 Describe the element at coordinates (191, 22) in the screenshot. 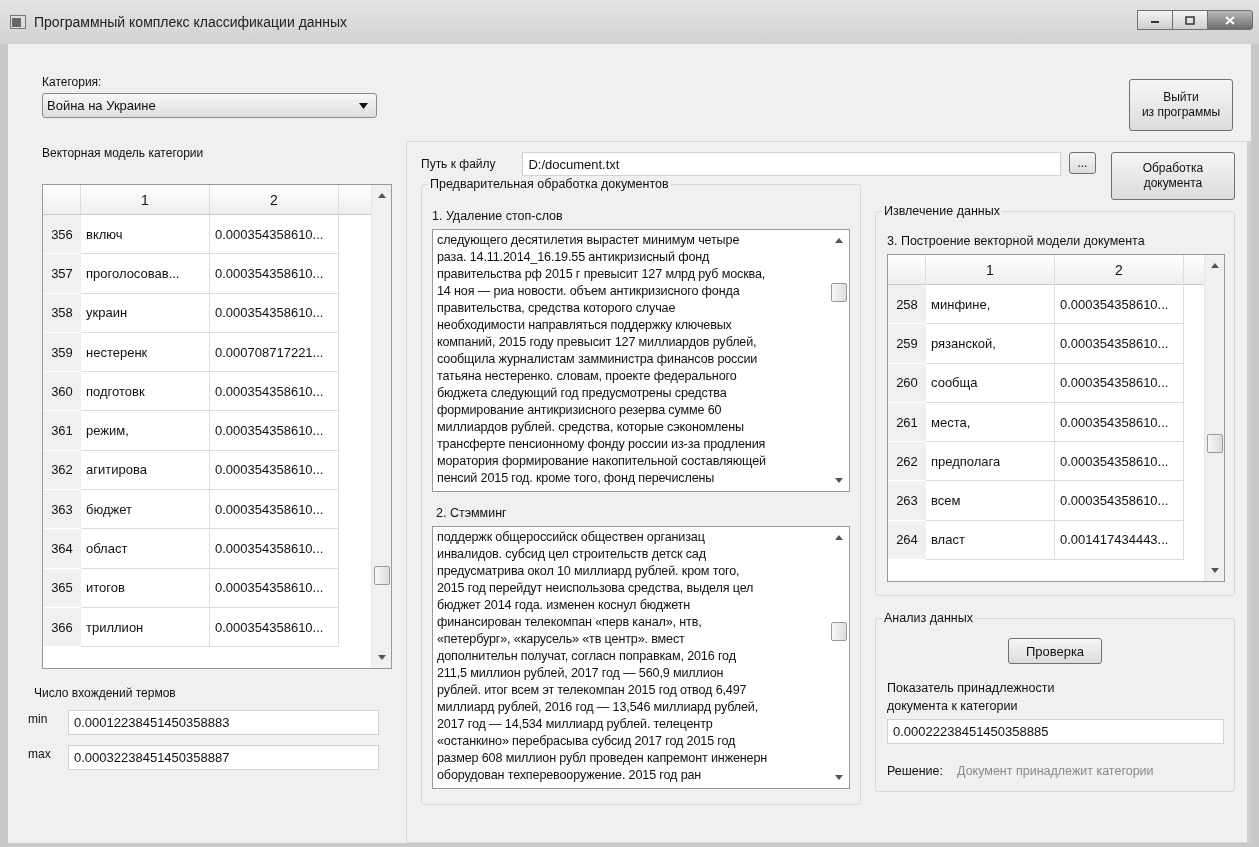

I see `window-title: Программный комплекс классификации данных` at that location.